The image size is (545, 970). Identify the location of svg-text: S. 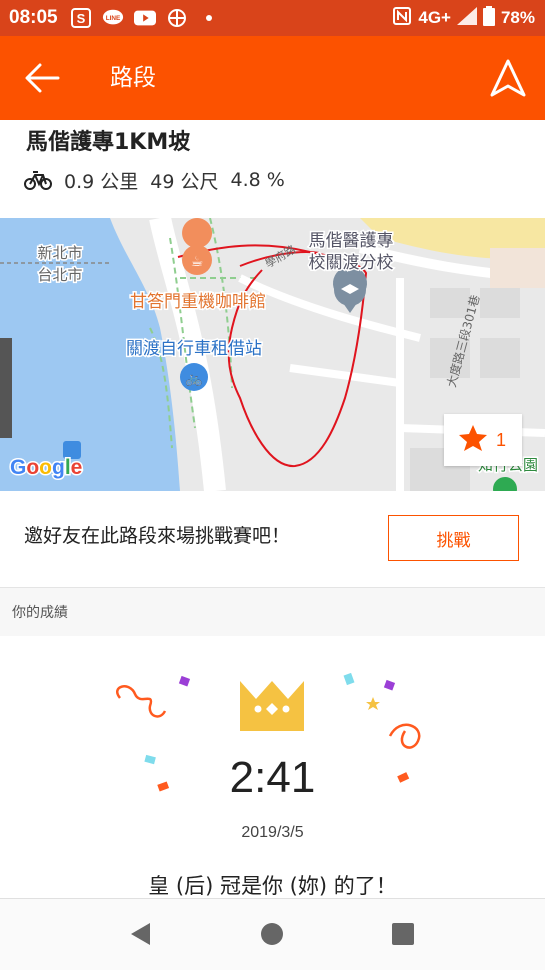
(80, 18).